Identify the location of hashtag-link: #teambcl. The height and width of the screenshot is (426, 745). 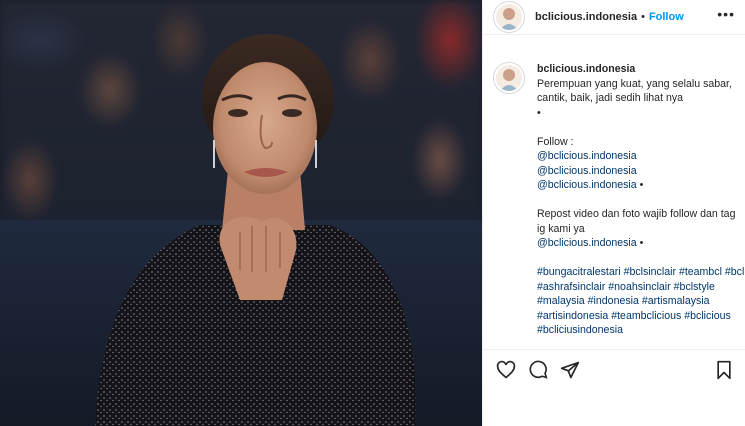
(700, 272).